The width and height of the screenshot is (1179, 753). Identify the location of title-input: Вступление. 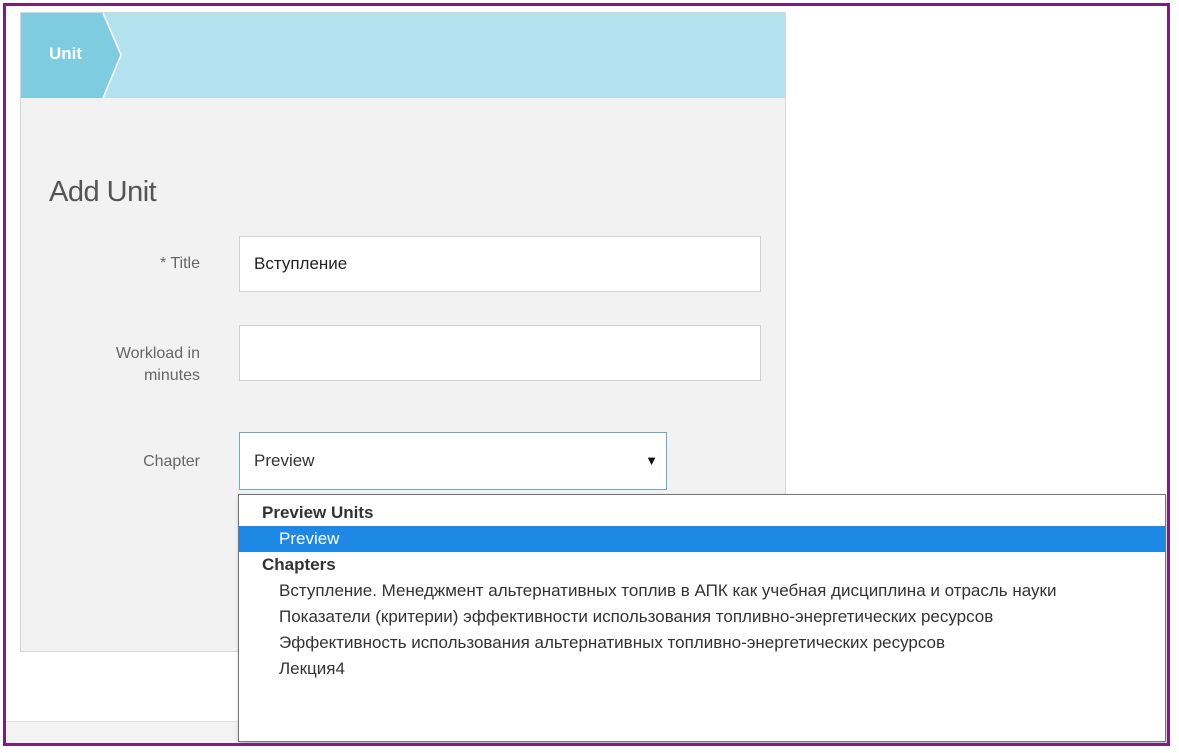
(500, 264).